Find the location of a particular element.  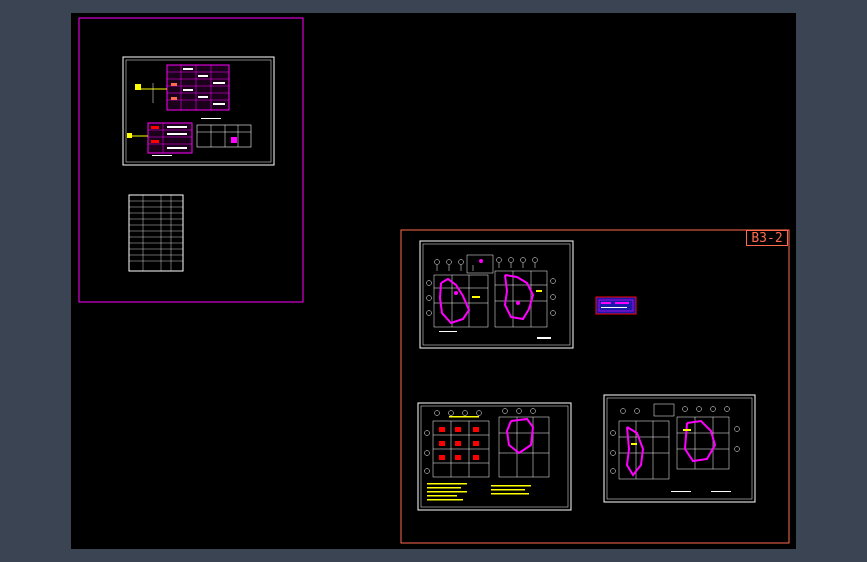

legend-box is located at coordinates (616, 305).